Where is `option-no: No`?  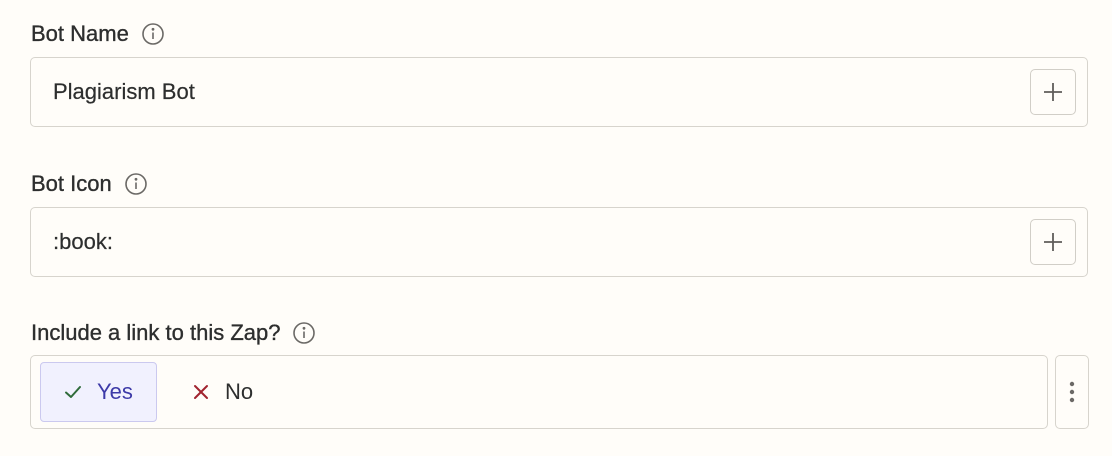
option-no: No is located at coordinates (236, 392).